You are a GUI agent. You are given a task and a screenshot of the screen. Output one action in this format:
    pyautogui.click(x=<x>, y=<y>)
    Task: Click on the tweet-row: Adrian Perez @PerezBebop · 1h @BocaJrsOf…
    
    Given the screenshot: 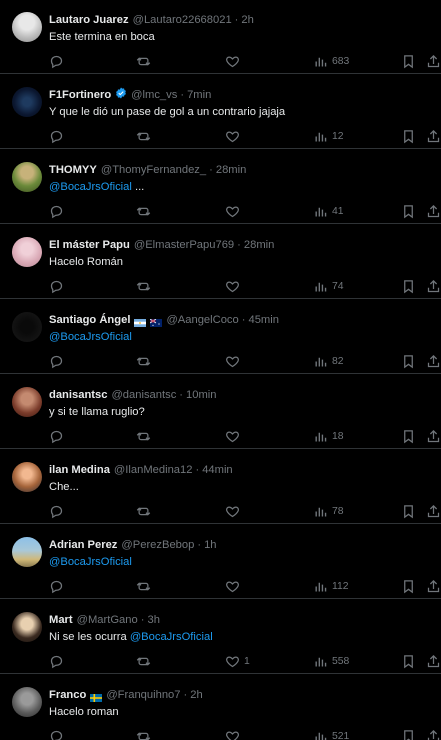 What is the action you would take?
    pyautogui.click(x=220, y=562)
    